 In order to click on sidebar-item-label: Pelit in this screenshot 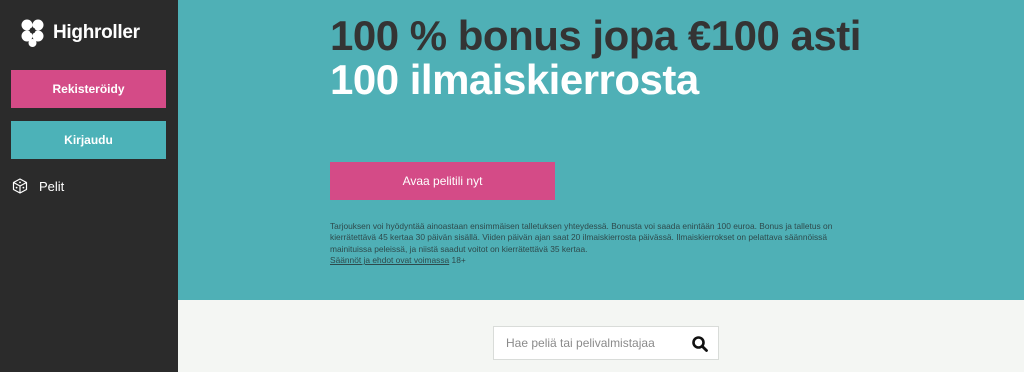, I will do `click(52, 186)`.